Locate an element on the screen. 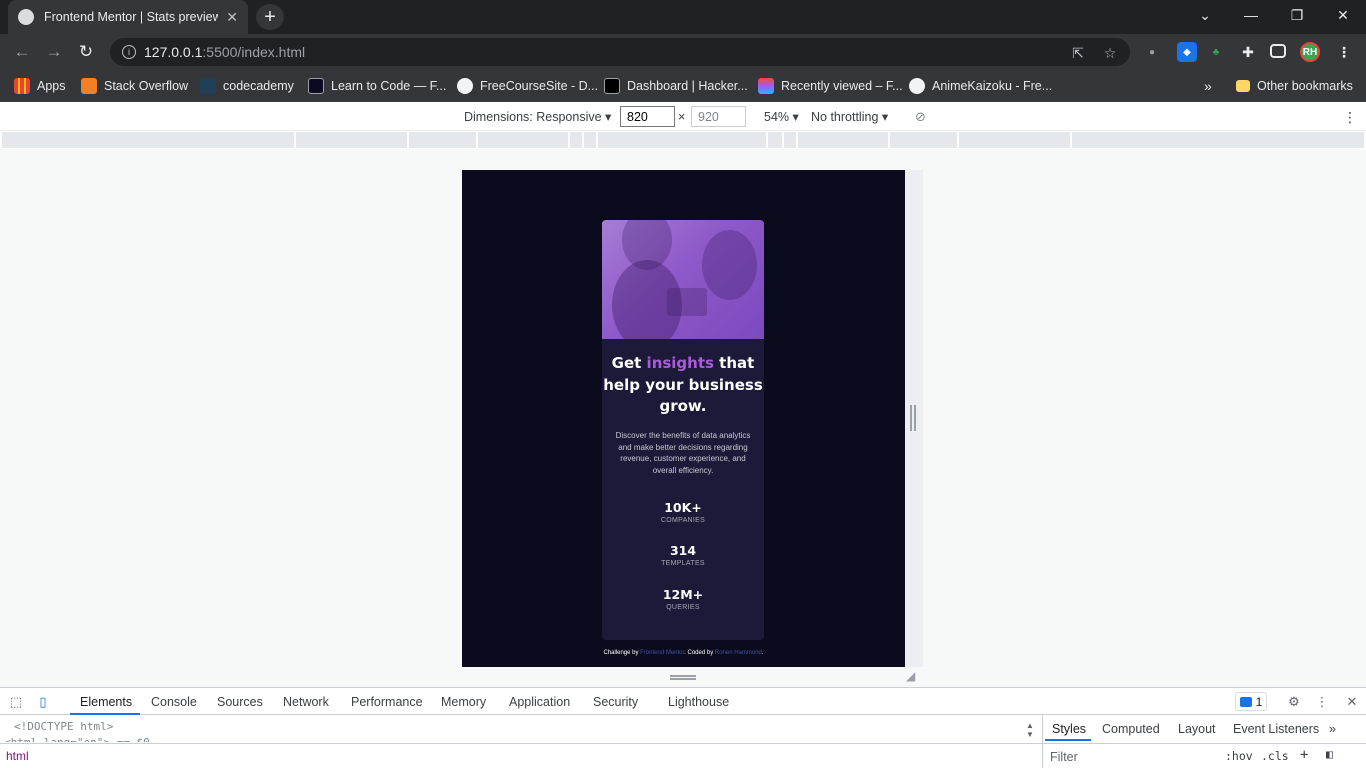 The image size is (1366, 768). device-toolbar-menu-icon: ⋮ is located at coordinates (1350, 117).